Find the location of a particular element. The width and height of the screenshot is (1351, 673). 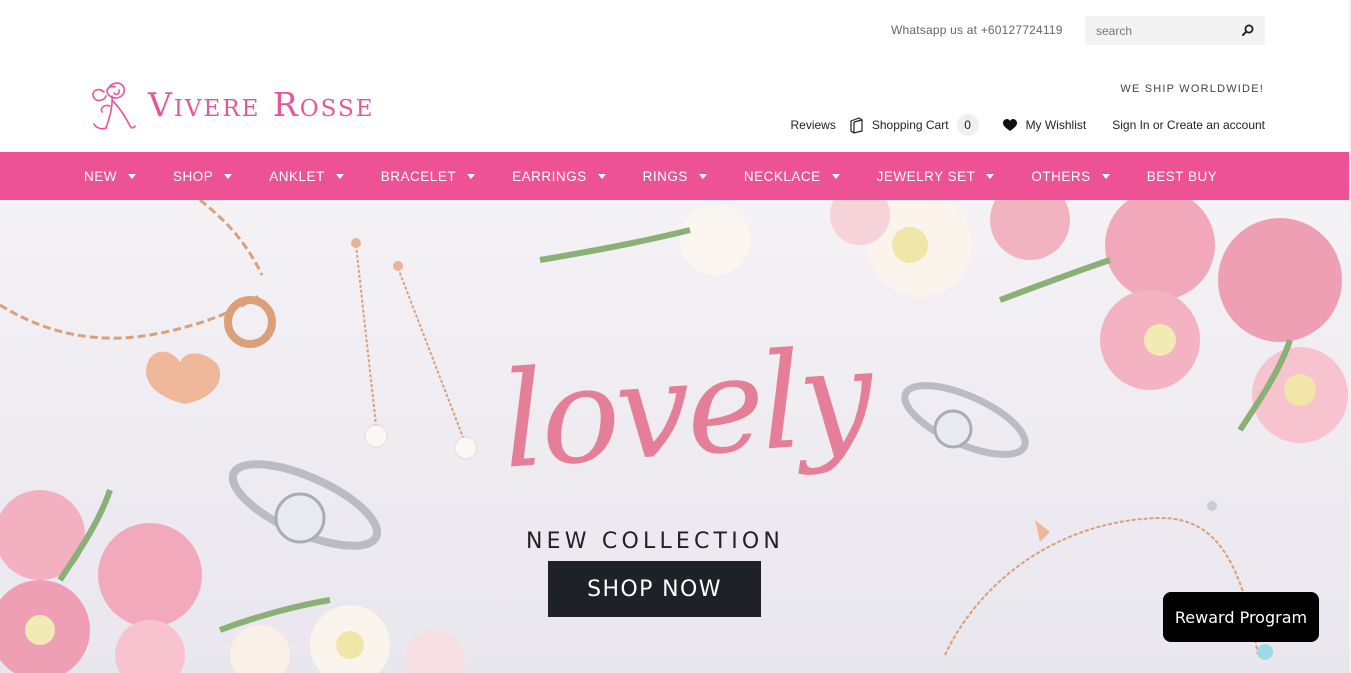

nav-item-label: SHOP is located at coordinates (193, 176).